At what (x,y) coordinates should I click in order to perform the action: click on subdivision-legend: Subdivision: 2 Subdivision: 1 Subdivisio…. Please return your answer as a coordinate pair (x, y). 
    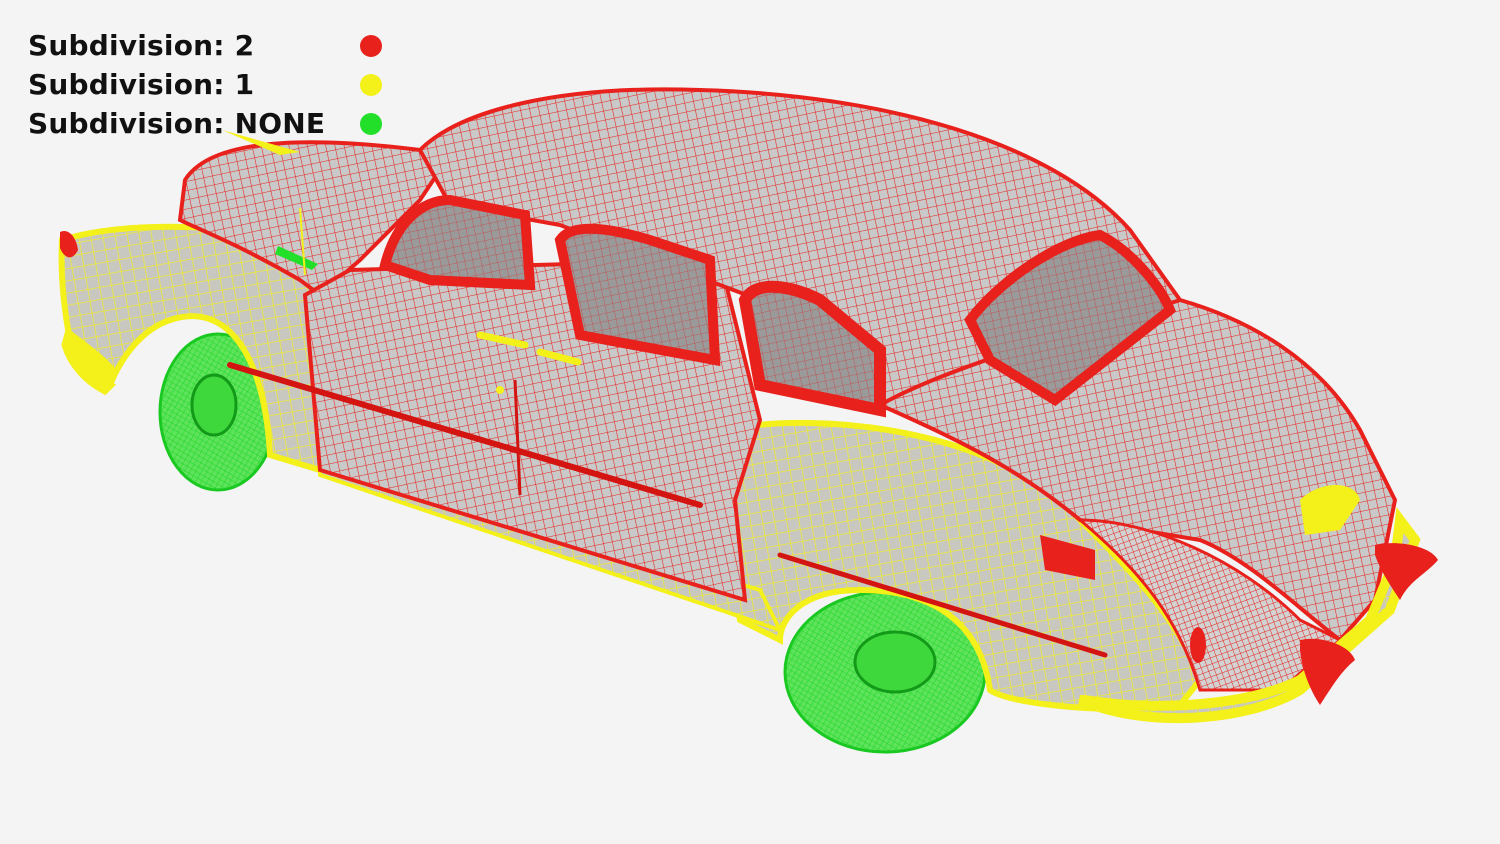
    Looking at the image, I should click on (205, 84).